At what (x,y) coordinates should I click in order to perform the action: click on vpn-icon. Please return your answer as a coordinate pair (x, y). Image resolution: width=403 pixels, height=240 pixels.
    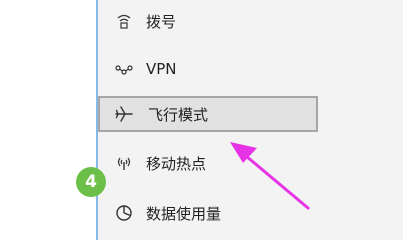
    Looking at the image, I should click on (124, 70).